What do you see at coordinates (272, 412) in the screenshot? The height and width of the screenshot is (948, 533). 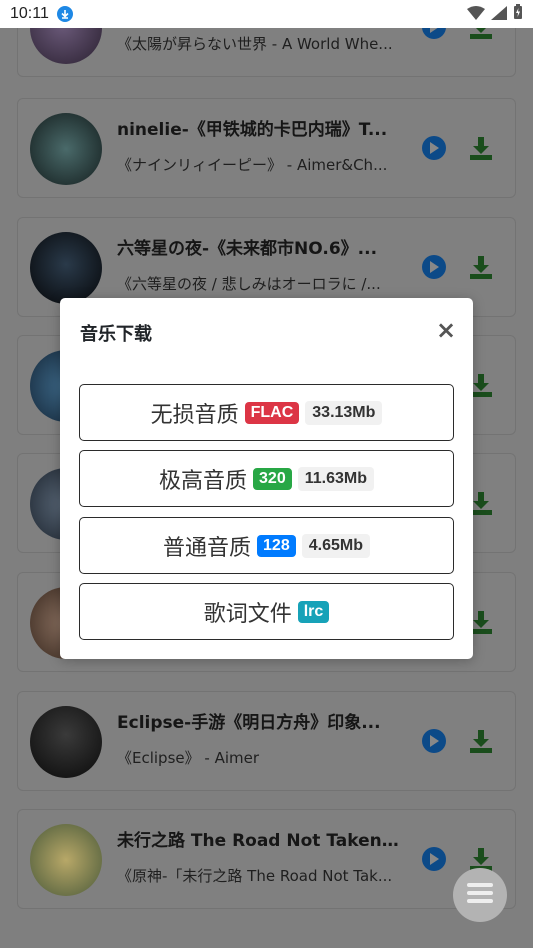 I see `quality-badge: FLAC` at bounding box center [272, 412].